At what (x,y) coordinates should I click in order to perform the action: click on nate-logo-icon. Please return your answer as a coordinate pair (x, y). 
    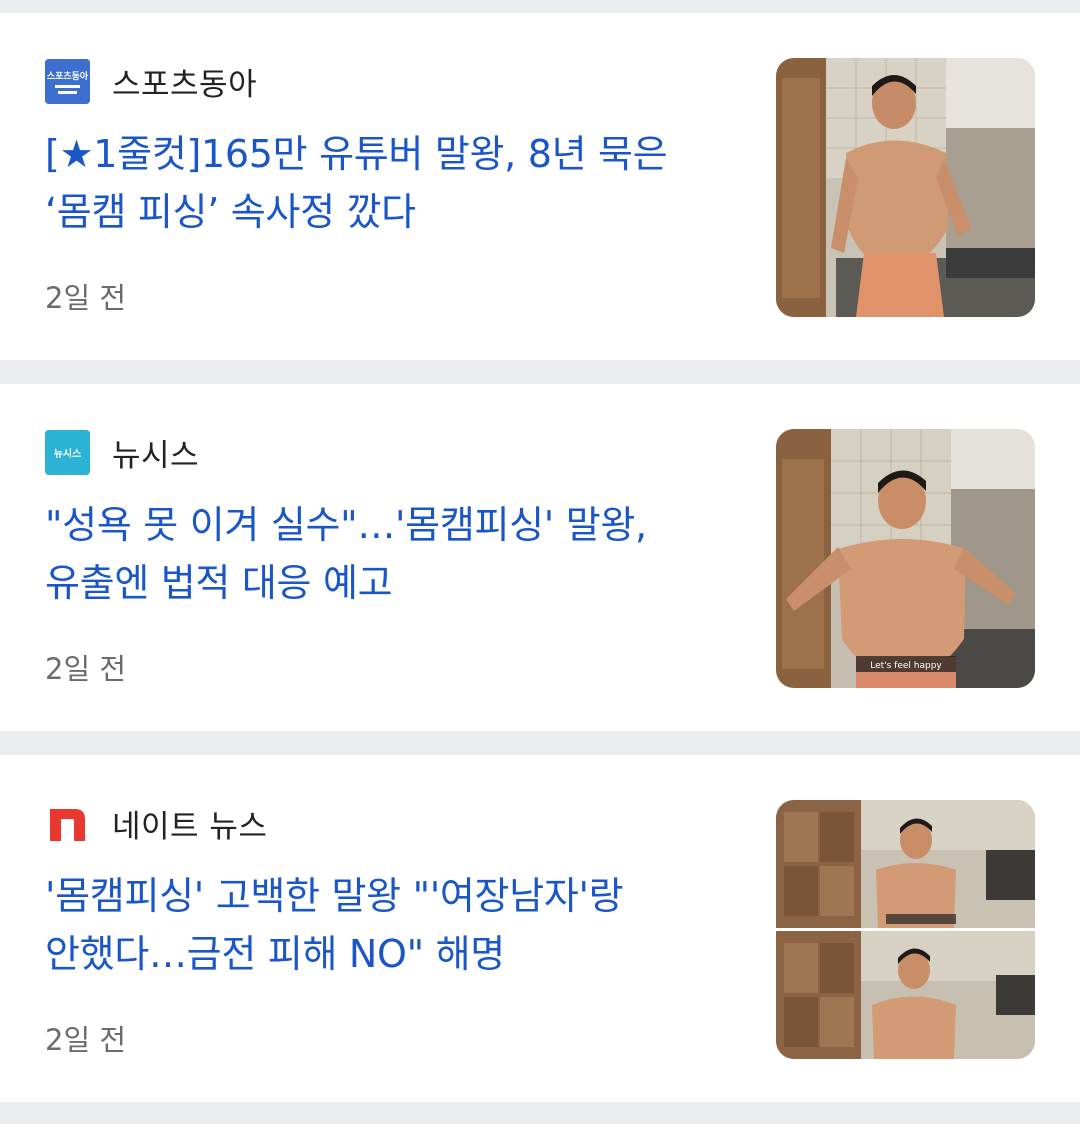
    Looking at the image, I should click on (67, 823).